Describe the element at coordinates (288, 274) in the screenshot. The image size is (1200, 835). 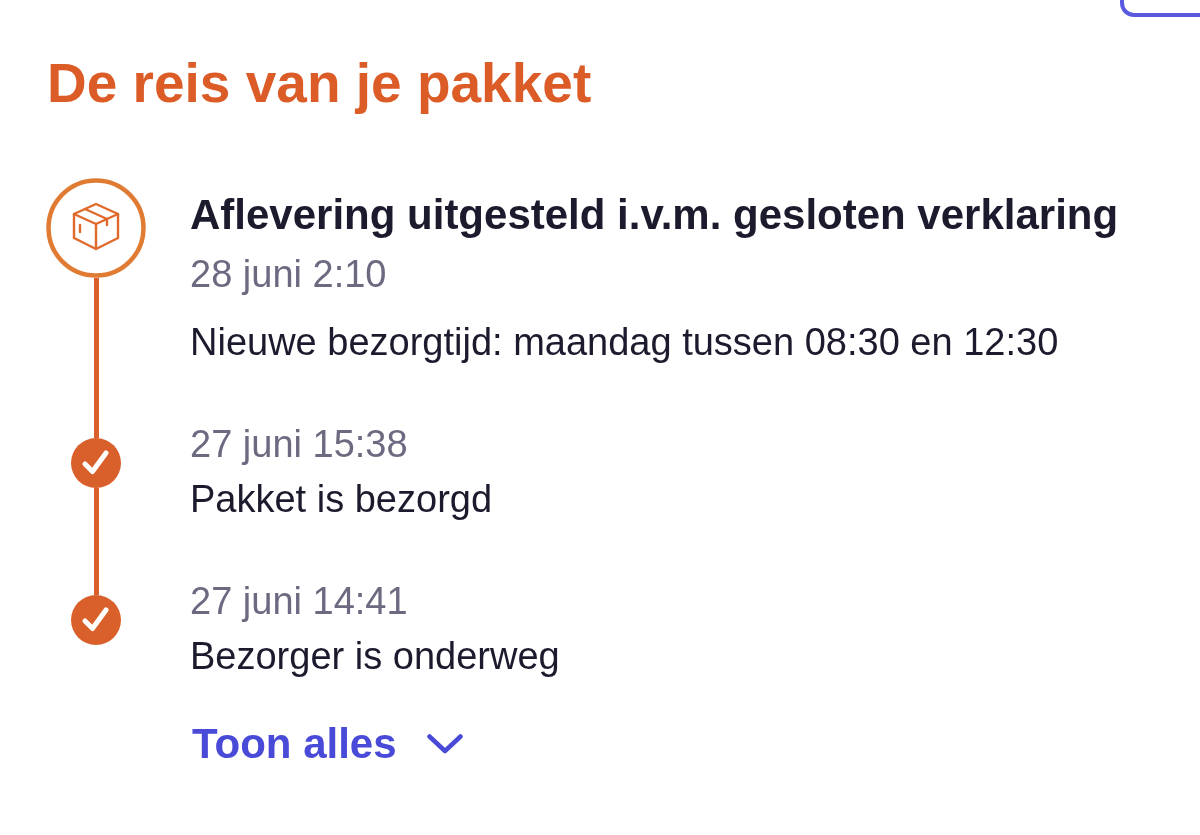
I see `event-time: 28 juni 2:10` at that location.